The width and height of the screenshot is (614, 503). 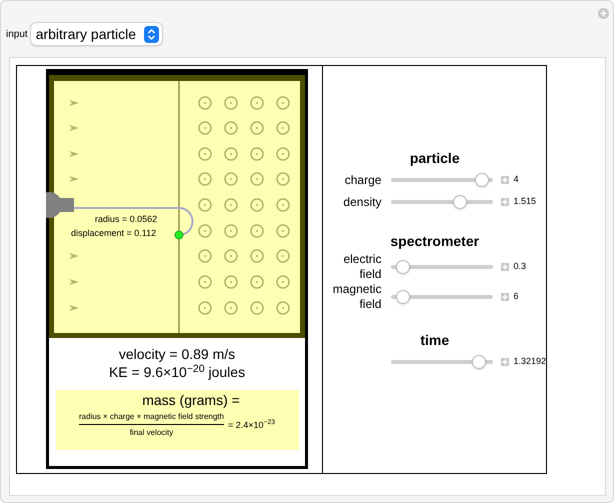 What do you see at coordinates (113, 233) in the screenshot?
I see `displacement-label: displacement = 0.112` at bounding box center [113, 233].